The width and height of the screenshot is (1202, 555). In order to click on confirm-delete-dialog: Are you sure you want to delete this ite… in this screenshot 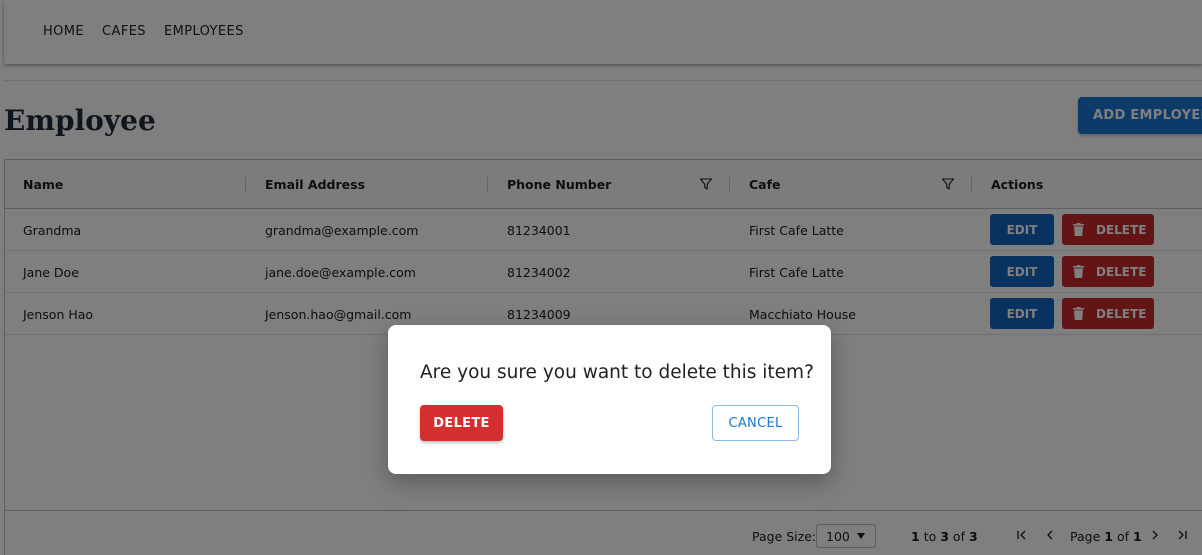, I will do `click(609, 399)`.